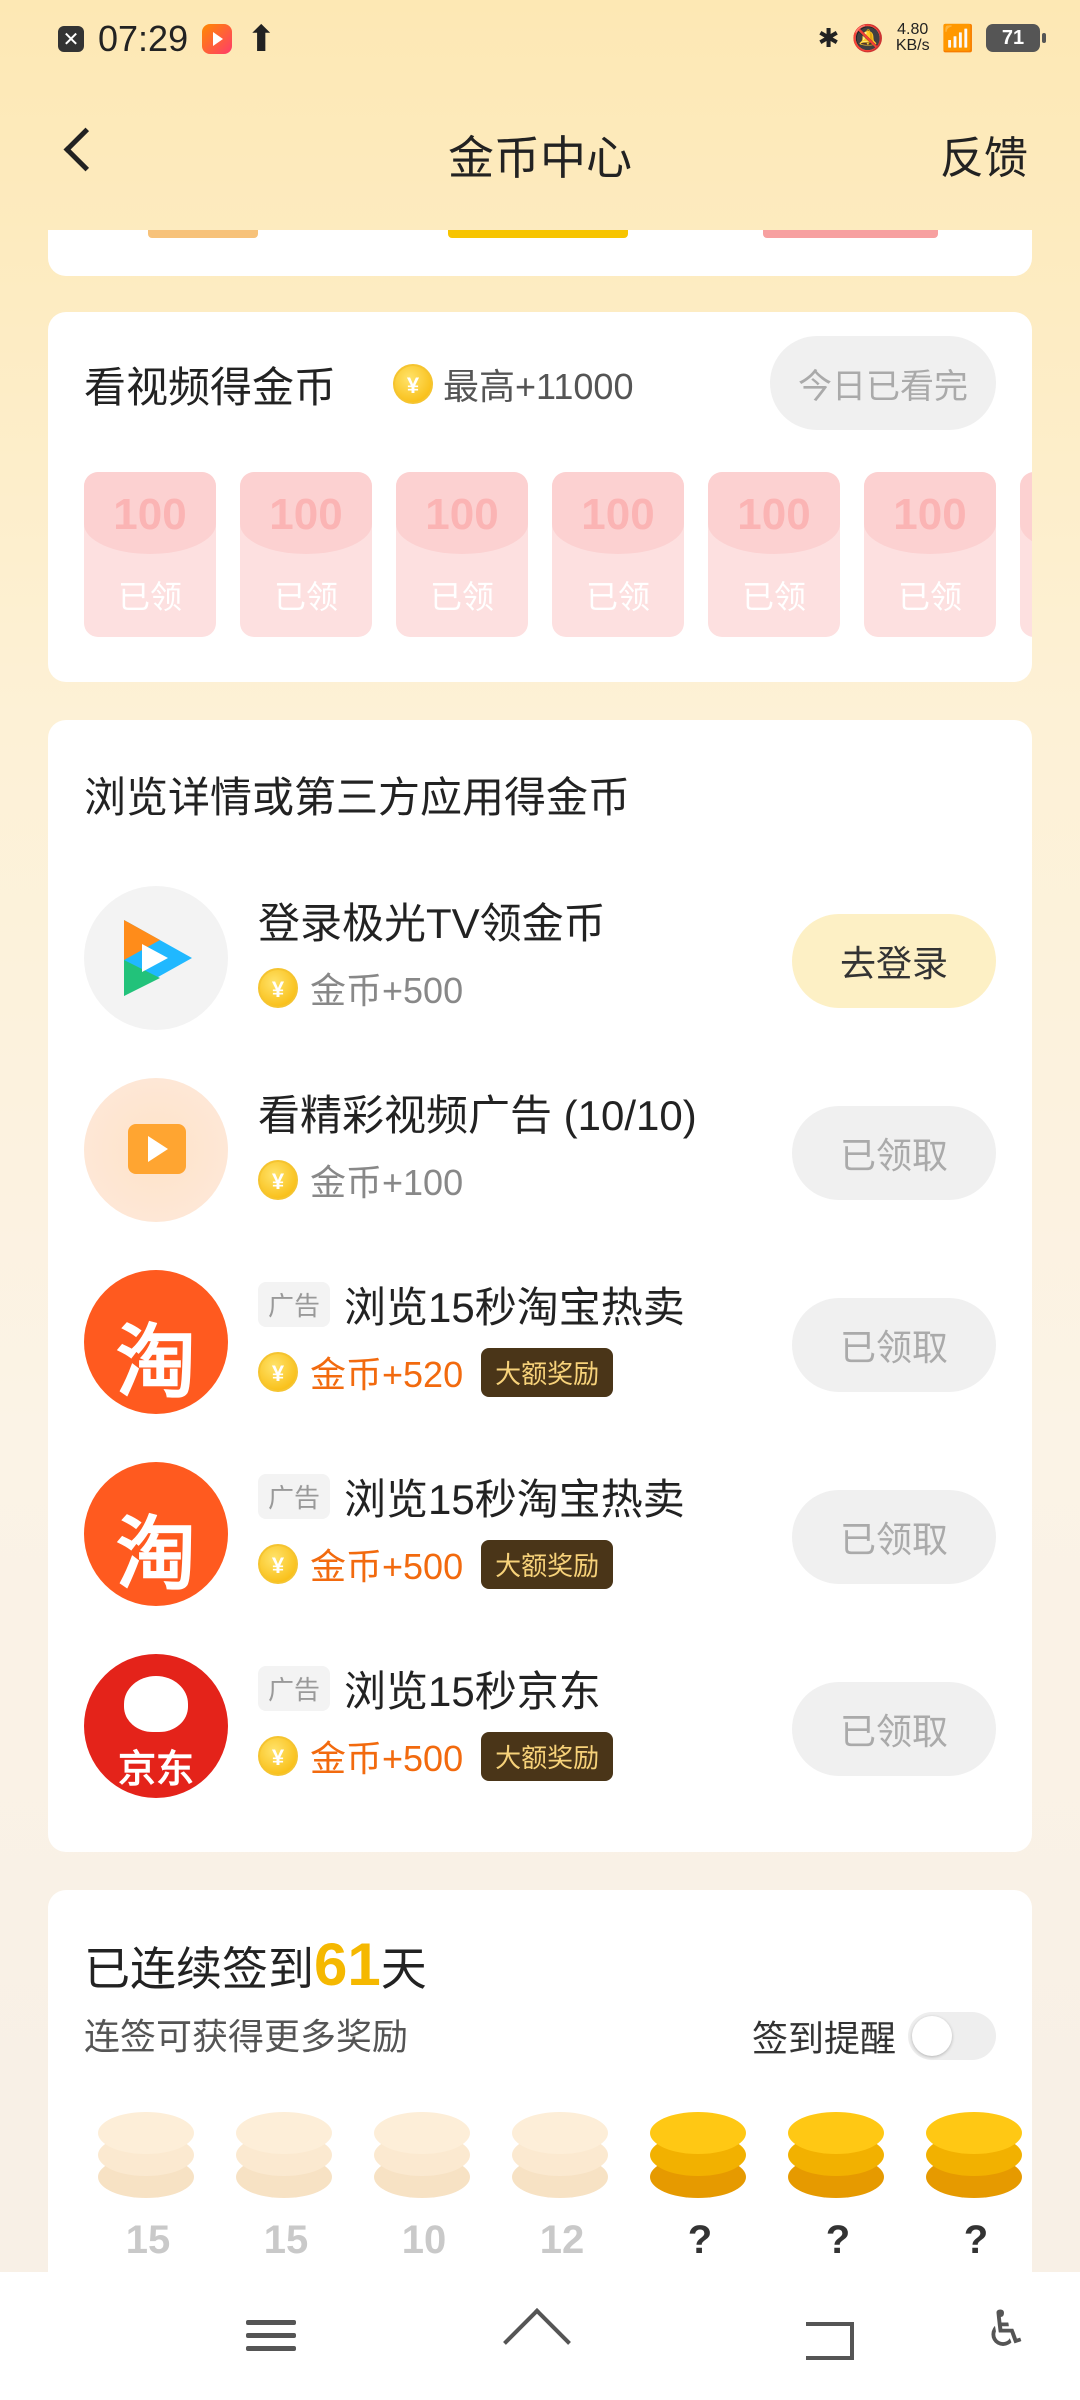 The height and width of the screenshot is (2400, 1080). I want to click on task-item: 淘 广告 浏览15秒淘宝热卖 ¥ 金币+500 大额奖励 已领取, so click(540, 1531).